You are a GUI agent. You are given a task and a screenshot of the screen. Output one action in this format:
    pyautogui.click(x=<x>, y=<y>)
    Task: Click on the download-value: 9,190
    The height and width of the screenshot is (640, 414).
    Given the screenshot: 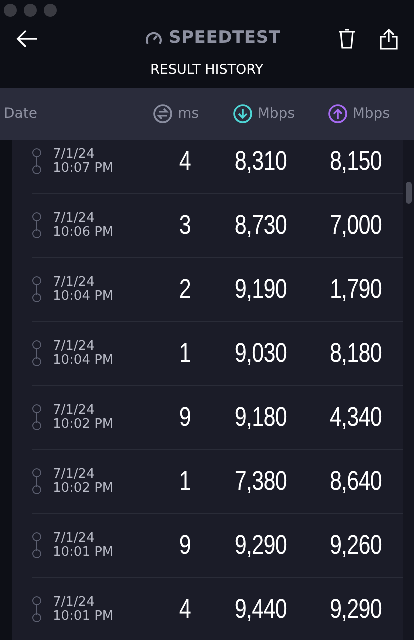 What is the action you would take?
    pyautogui.click(x=260, y=289)
    